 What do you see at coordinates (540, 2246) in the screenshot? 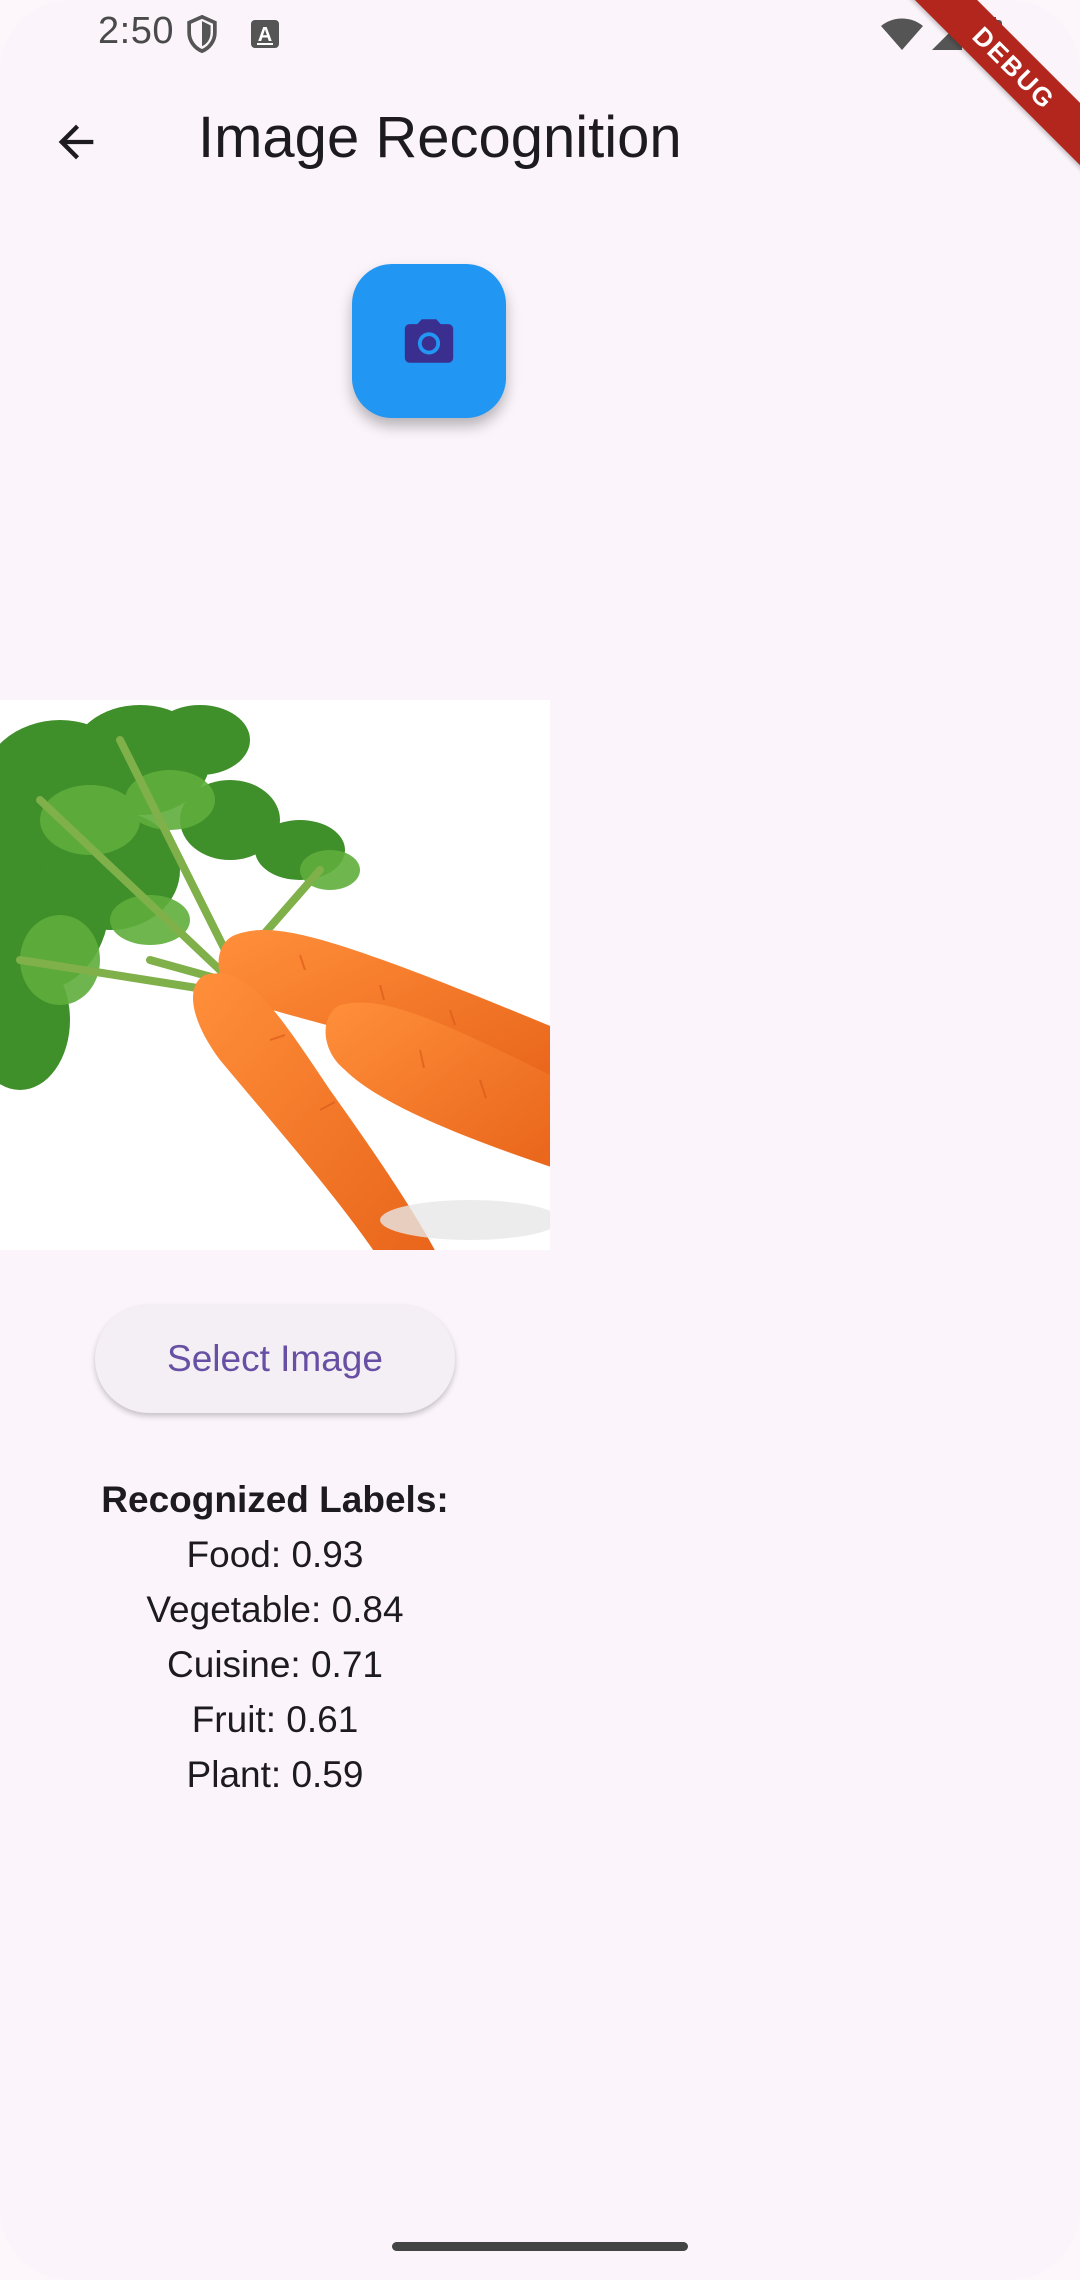
I see `home-indicator` at bounding box center [540, 2246].